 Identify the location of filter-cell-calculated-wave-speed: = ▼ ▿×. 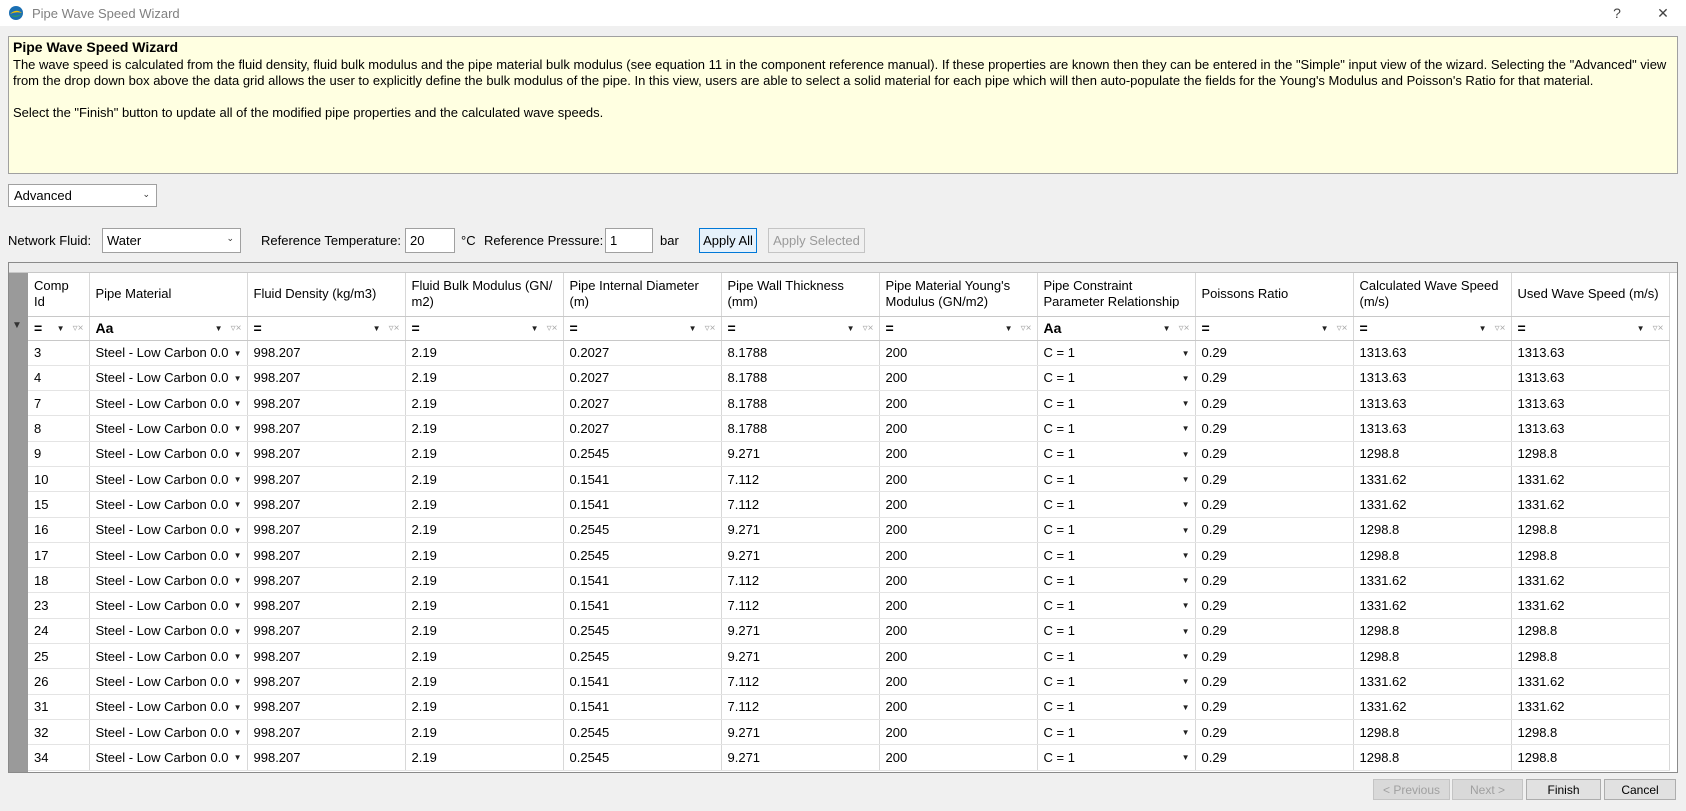
(1432, 328).